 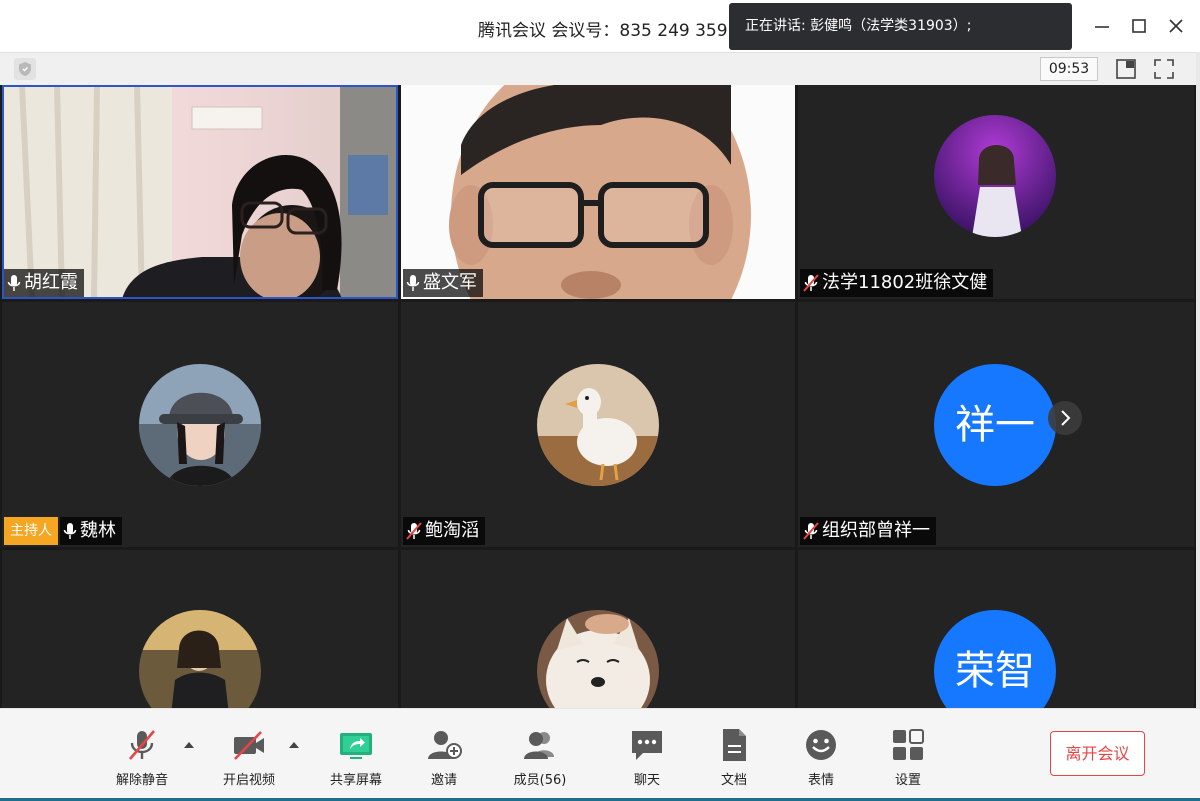 I want to click on members-label: 成员(56), so click(x=540, y=780).